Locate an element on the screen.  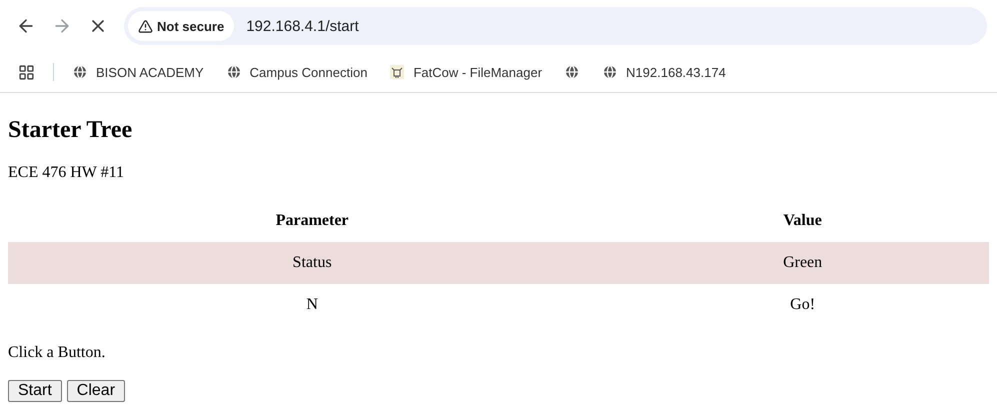
subtitle: ECE 476 HW #11 is located at coordinates (66, 173).